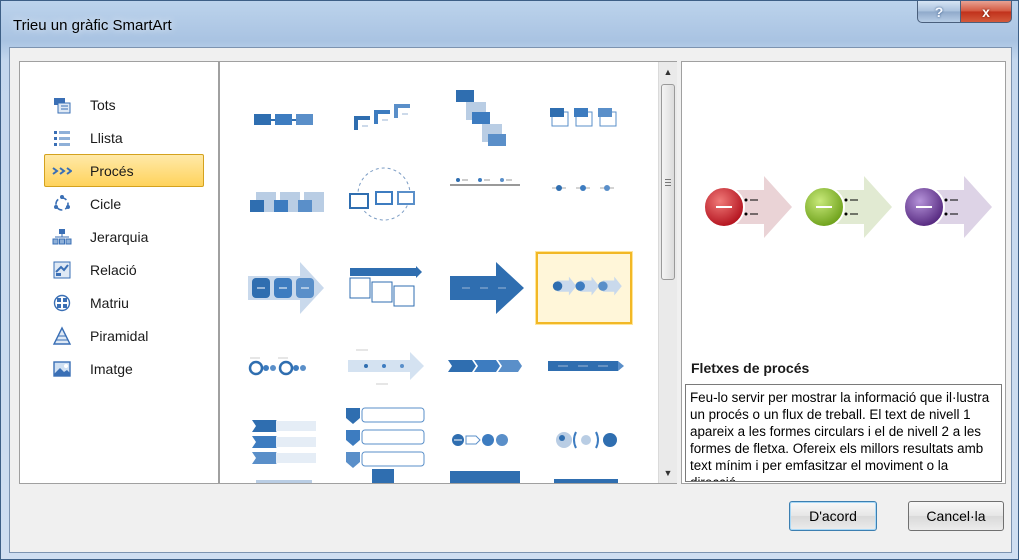  What do you see at coordinates (62, 170) in the screenshot?
I see `process-icon` at bounding box center [62, 170].